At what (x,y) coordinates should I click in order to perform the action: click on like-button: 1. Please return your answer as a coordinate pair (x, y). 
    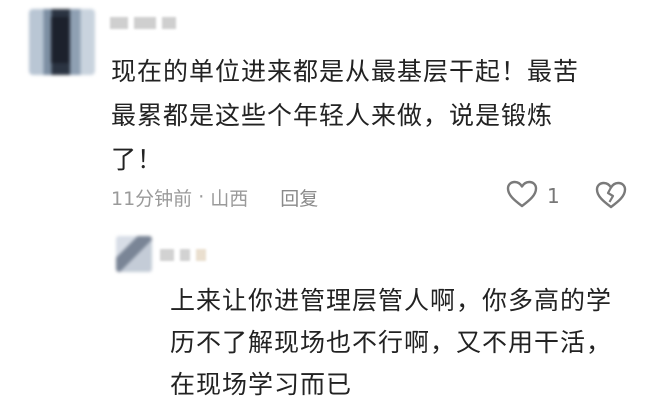
    Looking at the image, I should click on (532, 196).